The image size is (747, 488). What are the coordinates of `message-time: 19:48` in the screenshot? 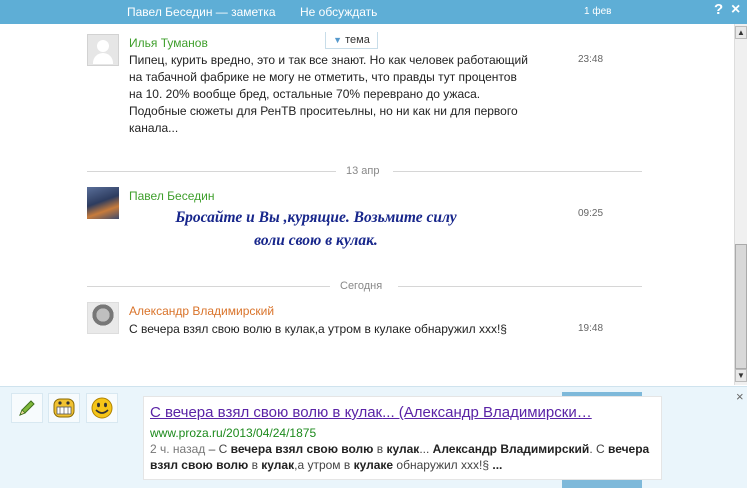 It's located at (591, 328).